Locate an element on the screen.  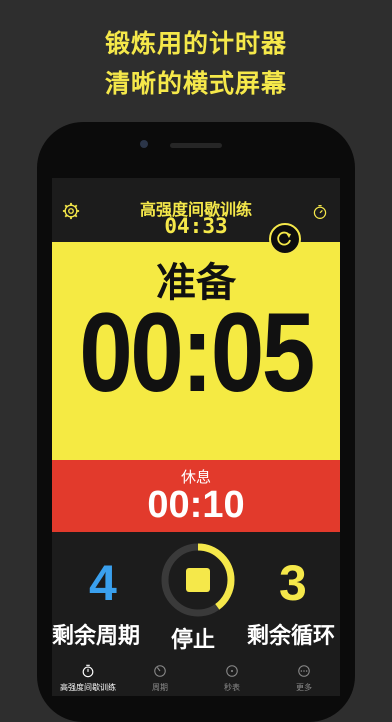
next-phase-panel: 休息 00:10 is located at coordinates (196, 496).